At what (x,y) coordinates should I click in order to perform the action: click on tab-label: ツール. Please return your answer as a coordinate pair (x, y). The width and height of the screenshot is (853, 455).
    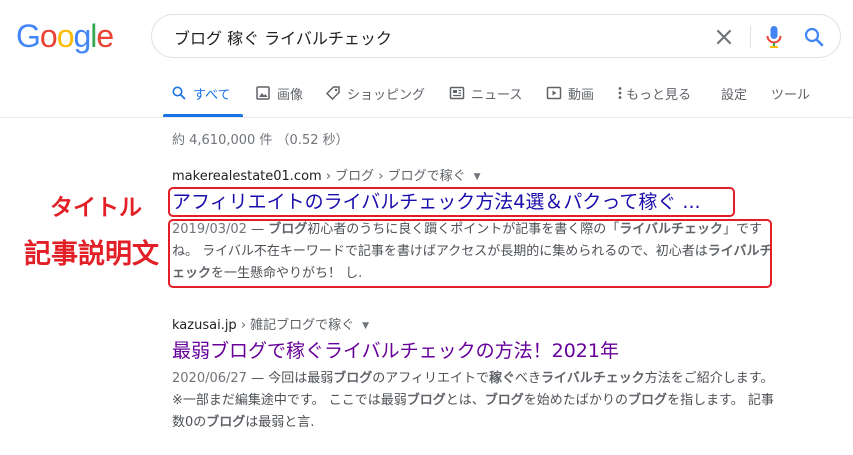
    Looking at the image, I should click on (791, 95).